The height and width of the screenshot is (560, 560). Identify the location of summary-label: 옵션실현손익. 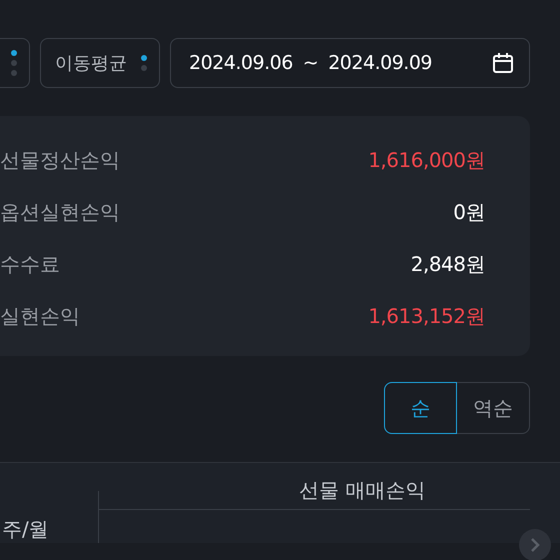
(60, 212).